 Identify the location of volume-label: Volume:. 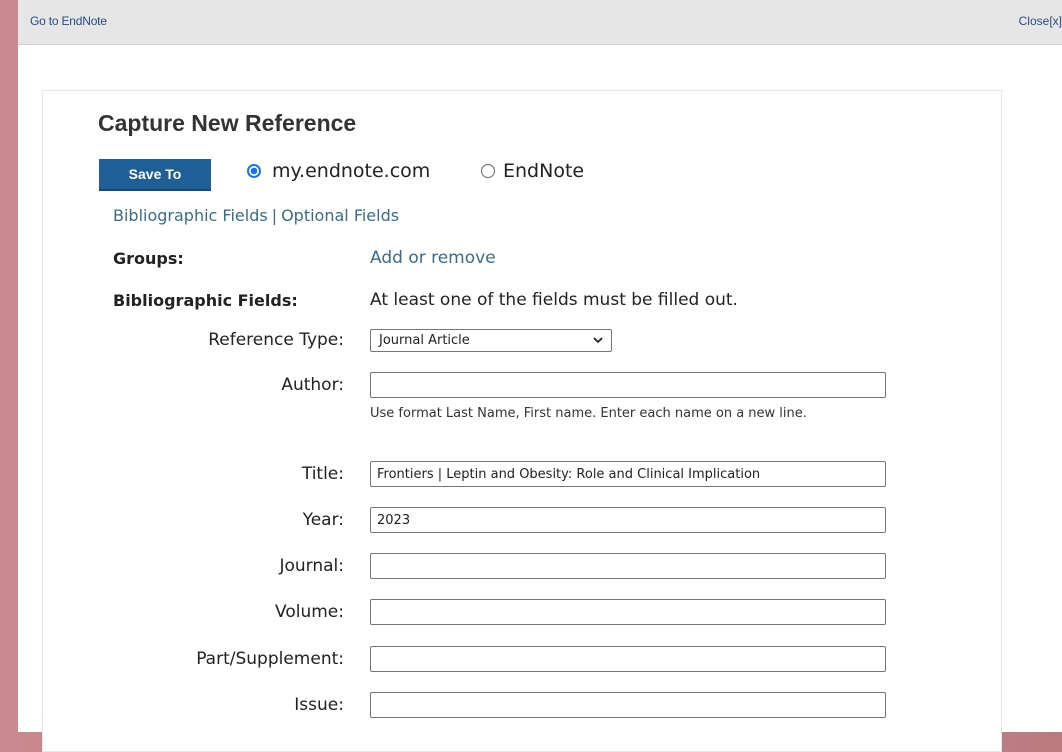
(309, 612).